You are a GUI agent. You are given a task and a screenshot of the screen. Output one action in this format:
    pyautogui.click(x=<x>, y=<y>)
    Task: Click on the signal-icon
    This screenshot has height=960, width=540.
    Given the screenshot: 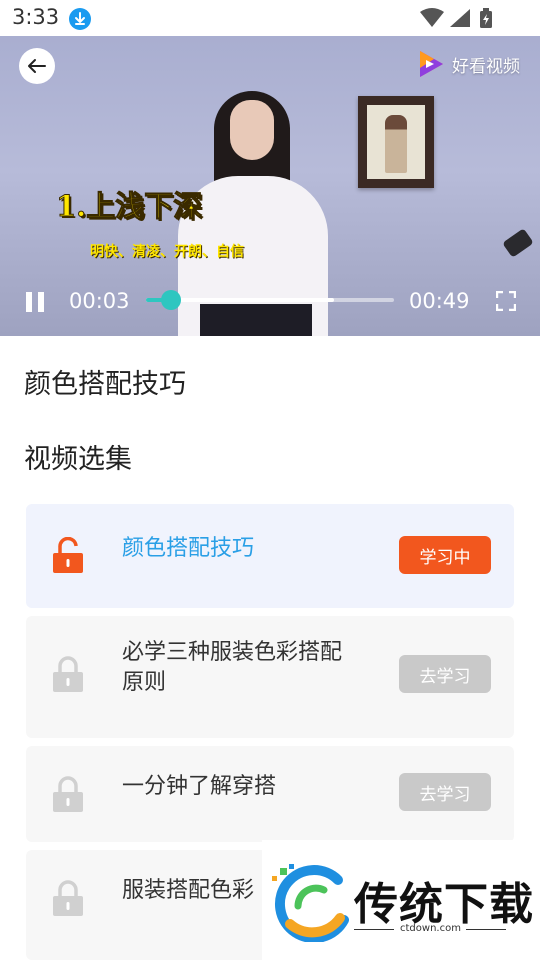 What is the action you would take?
    pyautogui.click(x=460, y=18)
    